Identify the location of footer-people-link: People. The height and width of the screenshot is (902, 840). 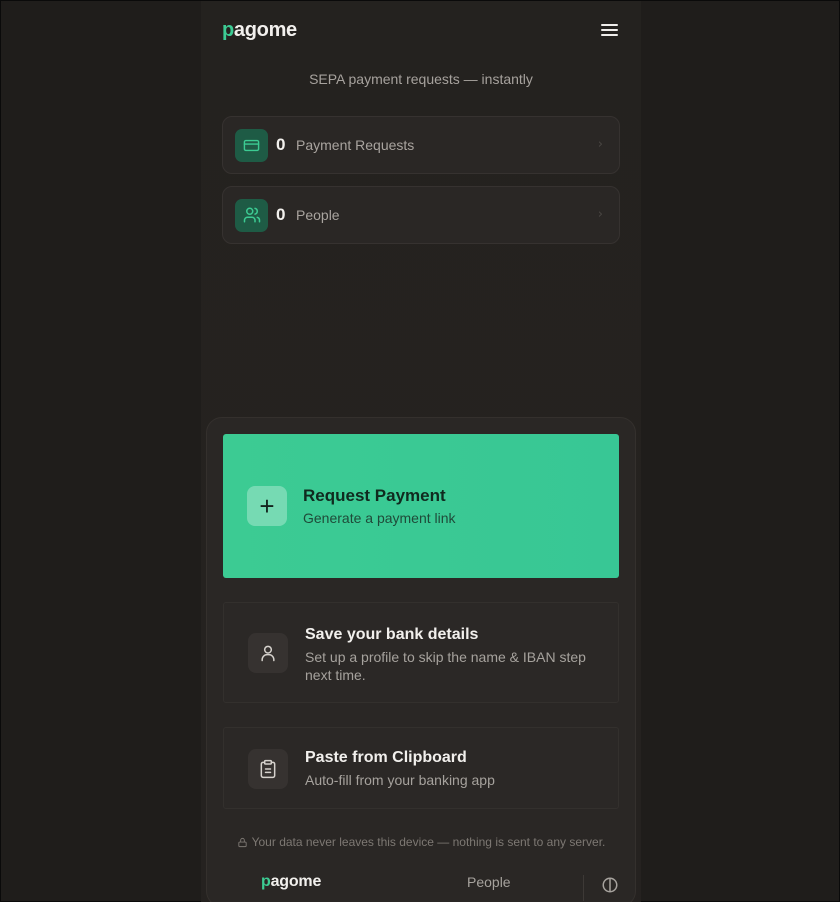
(489, 882).